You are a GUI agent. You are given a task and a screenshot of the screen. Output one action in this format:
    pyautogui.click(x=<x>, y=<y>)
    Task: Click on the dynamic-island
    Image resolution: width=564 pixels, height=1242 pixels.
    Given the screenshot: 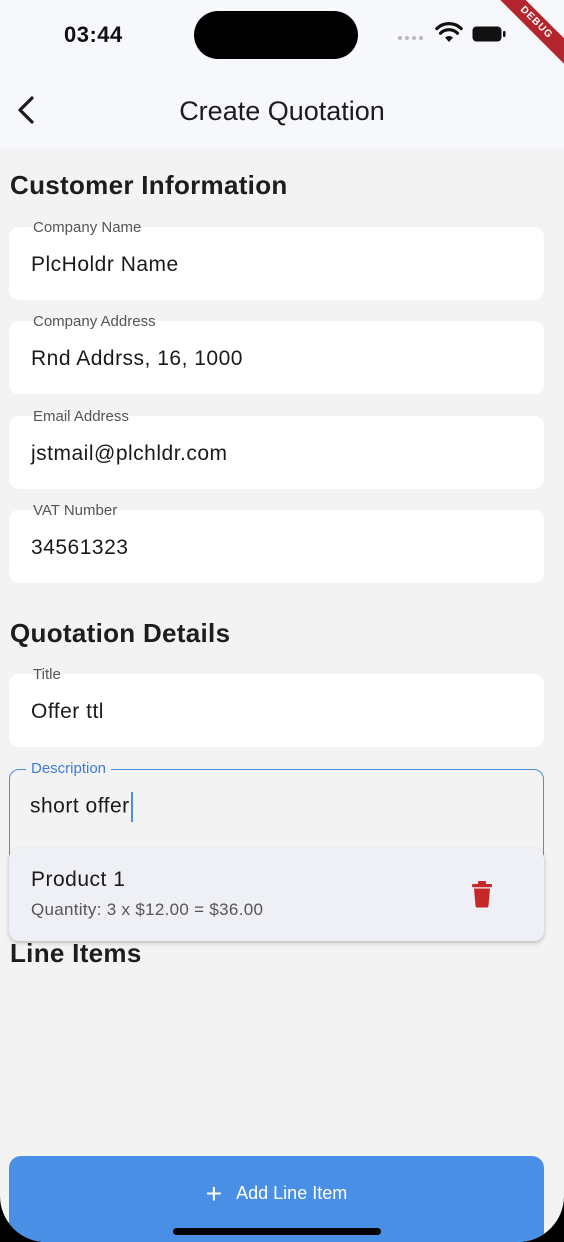 What is the action you would take?
    pyautogui.click(x=276, y=35)
    